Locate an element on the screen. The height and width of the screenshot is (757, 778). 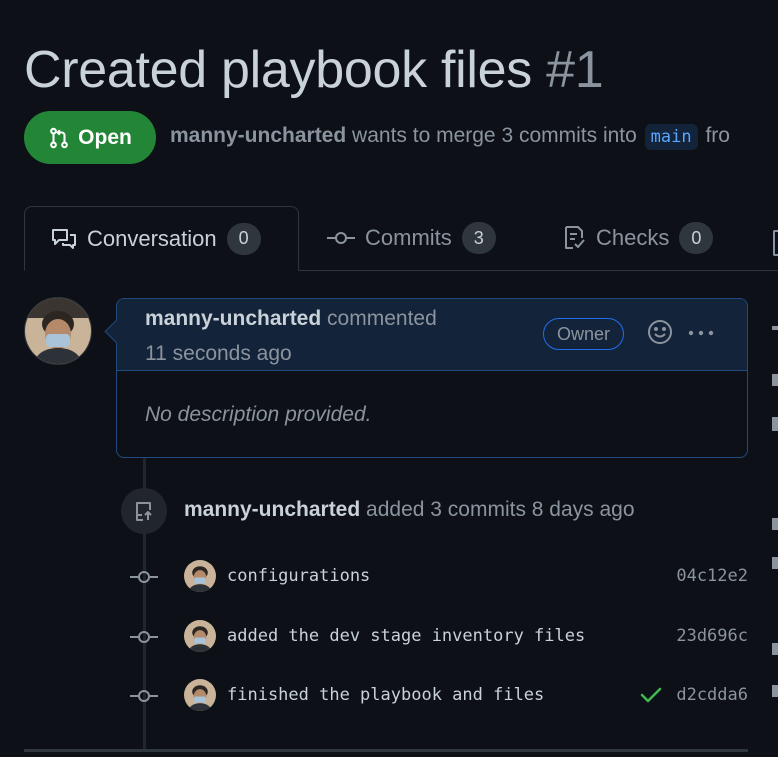
kebab-menu-icon is located at coordinates (701, 333).